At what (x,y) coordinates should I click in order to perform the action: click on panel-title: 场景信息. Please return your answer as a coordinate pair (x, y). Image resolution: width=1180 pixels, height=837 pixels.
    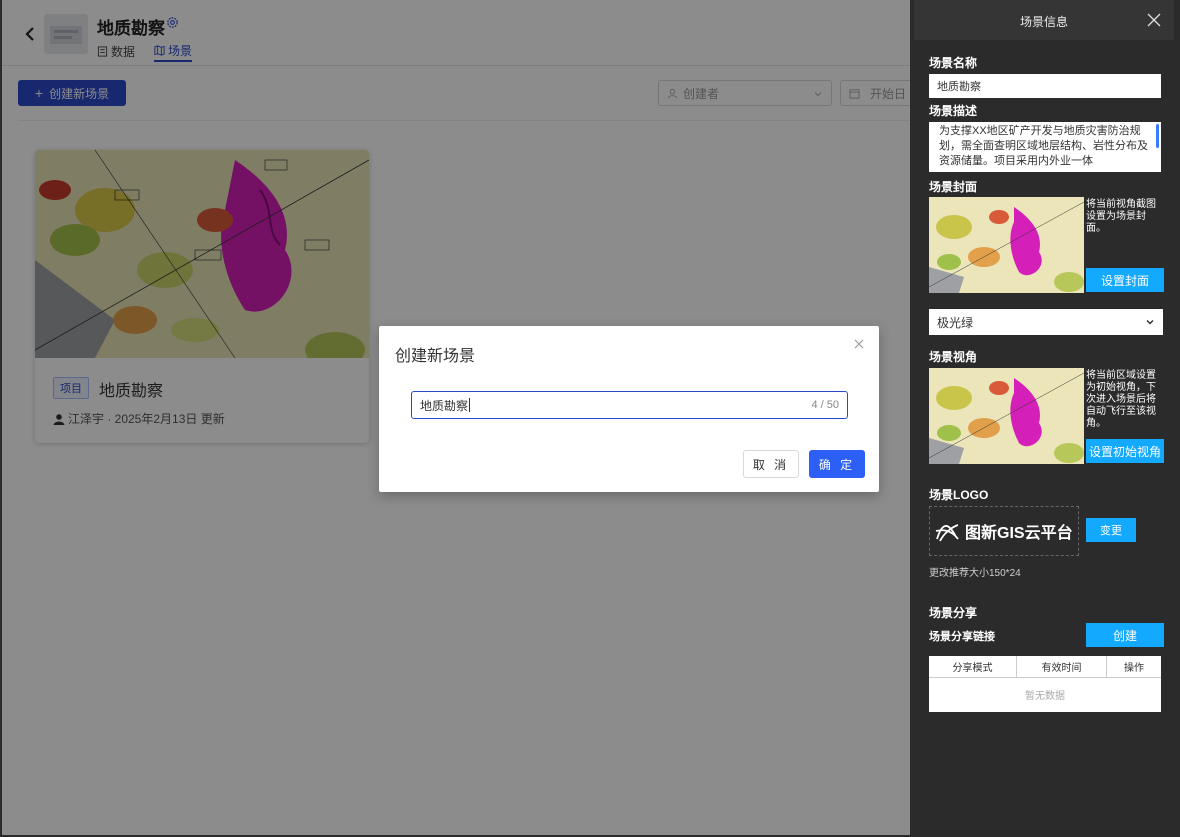
    Looking at the image, I should click on (1043, 22).